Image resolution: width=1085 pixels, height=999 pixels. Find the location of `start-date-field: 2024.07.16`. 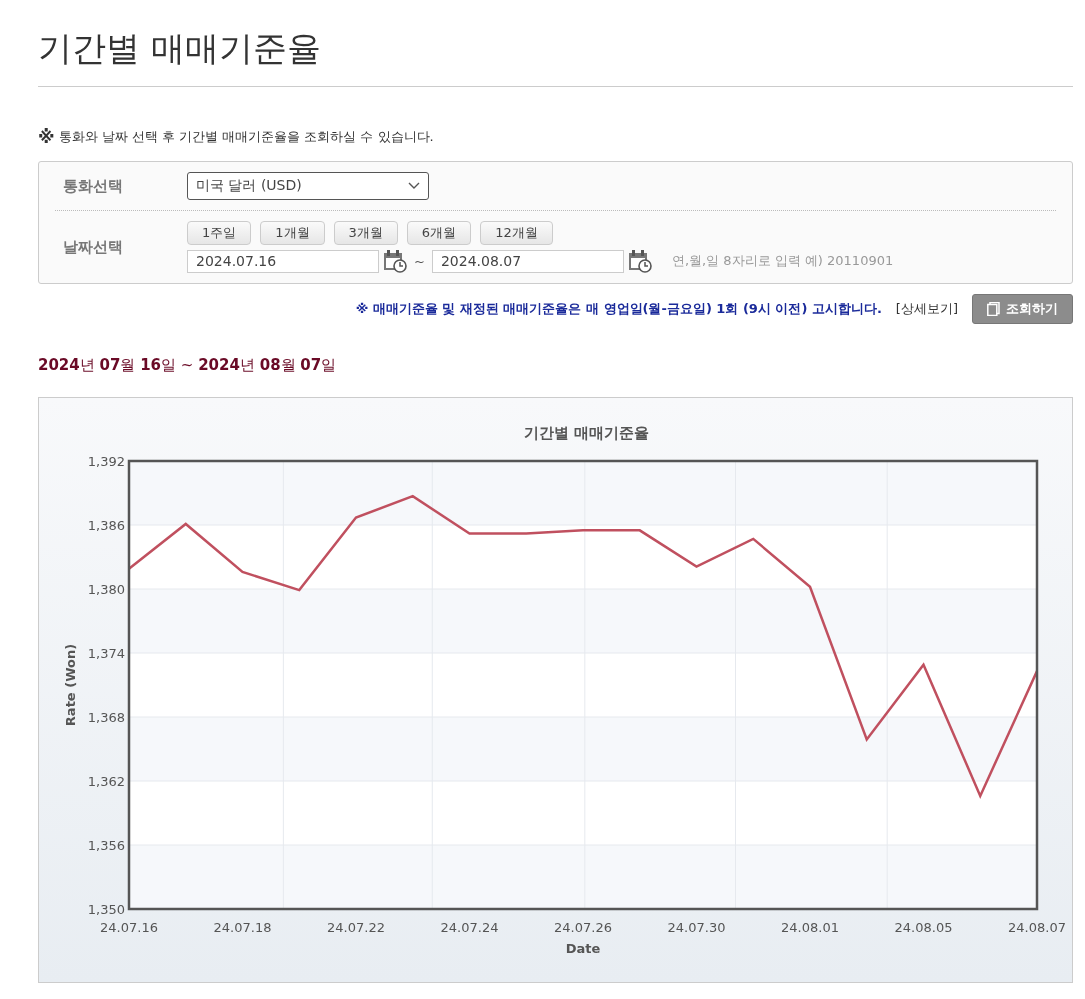

start-date-field: 2024.07.16 is located at coordinates (283, 261).